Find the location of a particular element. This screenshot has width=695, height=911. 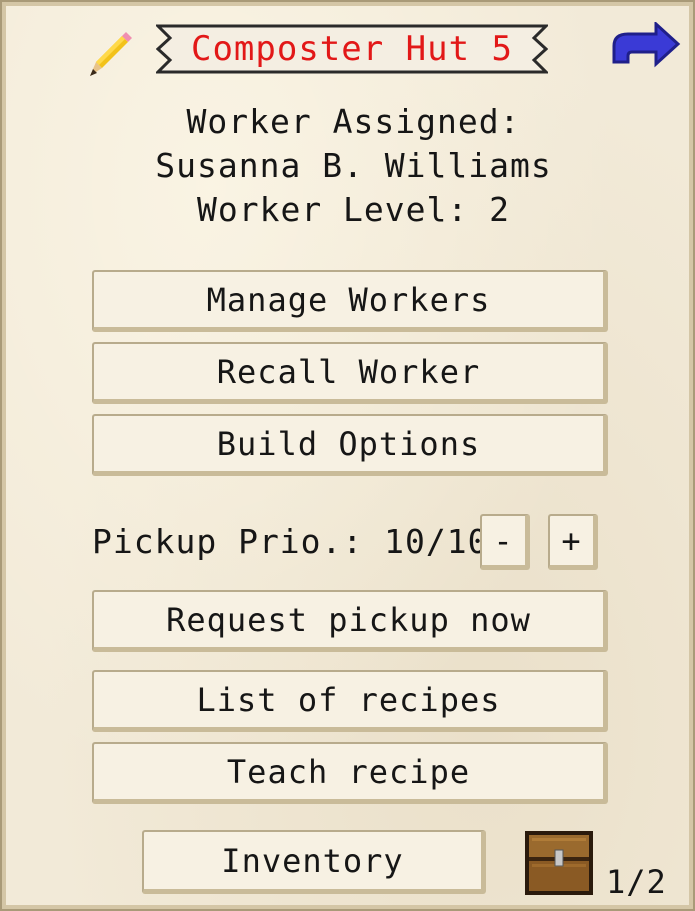

worker-name: Susanna B. Williams is located at coordinates (353, 165).